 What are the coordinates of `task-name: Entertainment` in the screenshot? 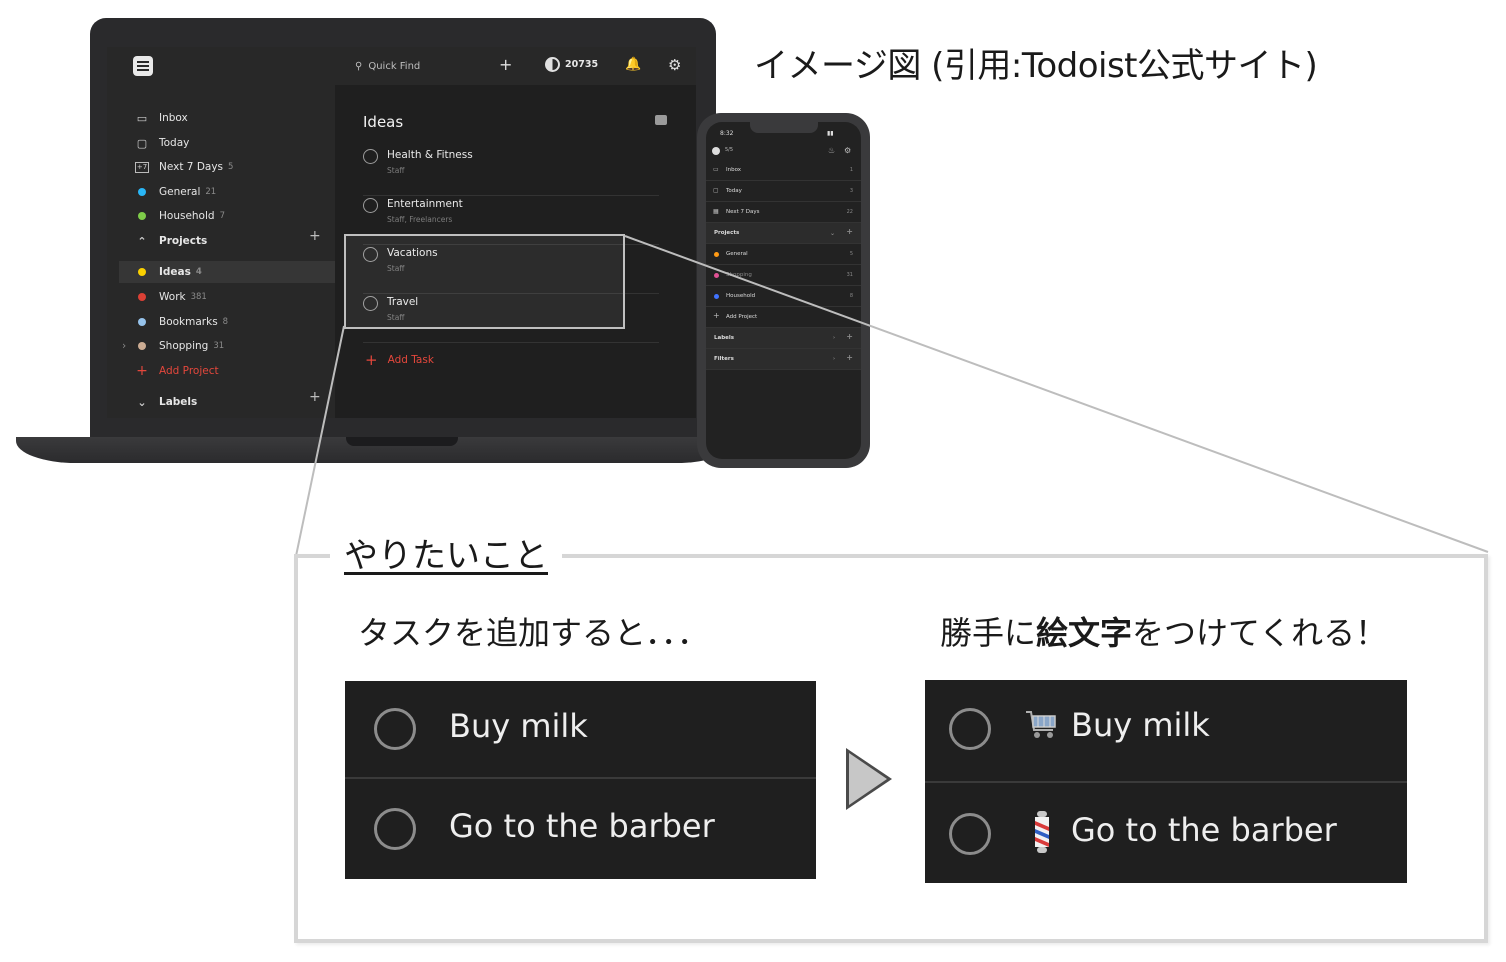 It's located at (425, 204).